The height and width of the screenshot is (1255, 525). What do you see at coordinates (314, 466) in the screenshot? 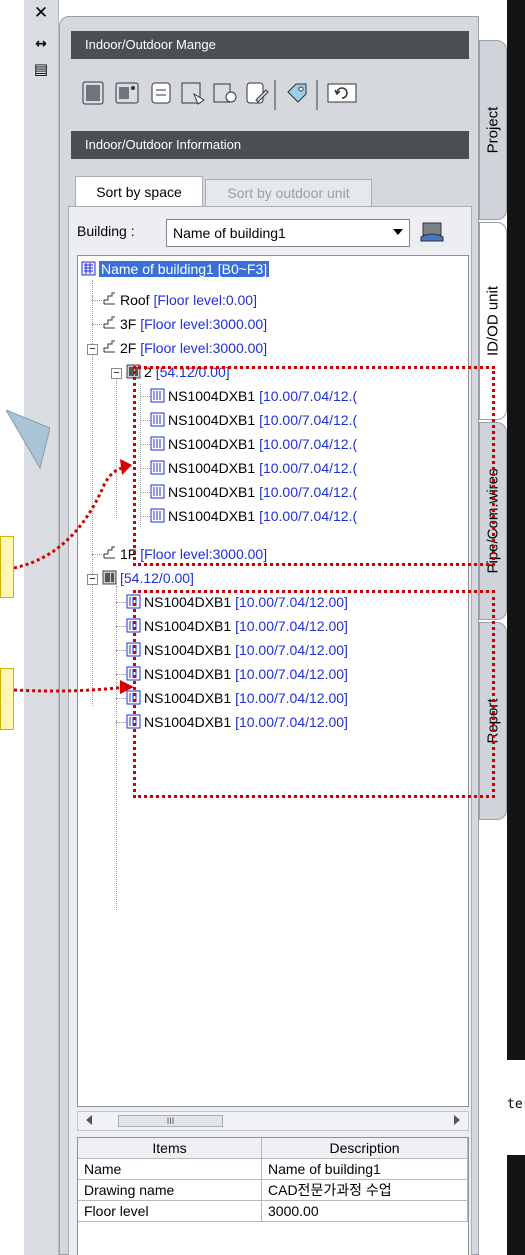
I see `highlight-box-2f-units` at bounding box center [314, 466].